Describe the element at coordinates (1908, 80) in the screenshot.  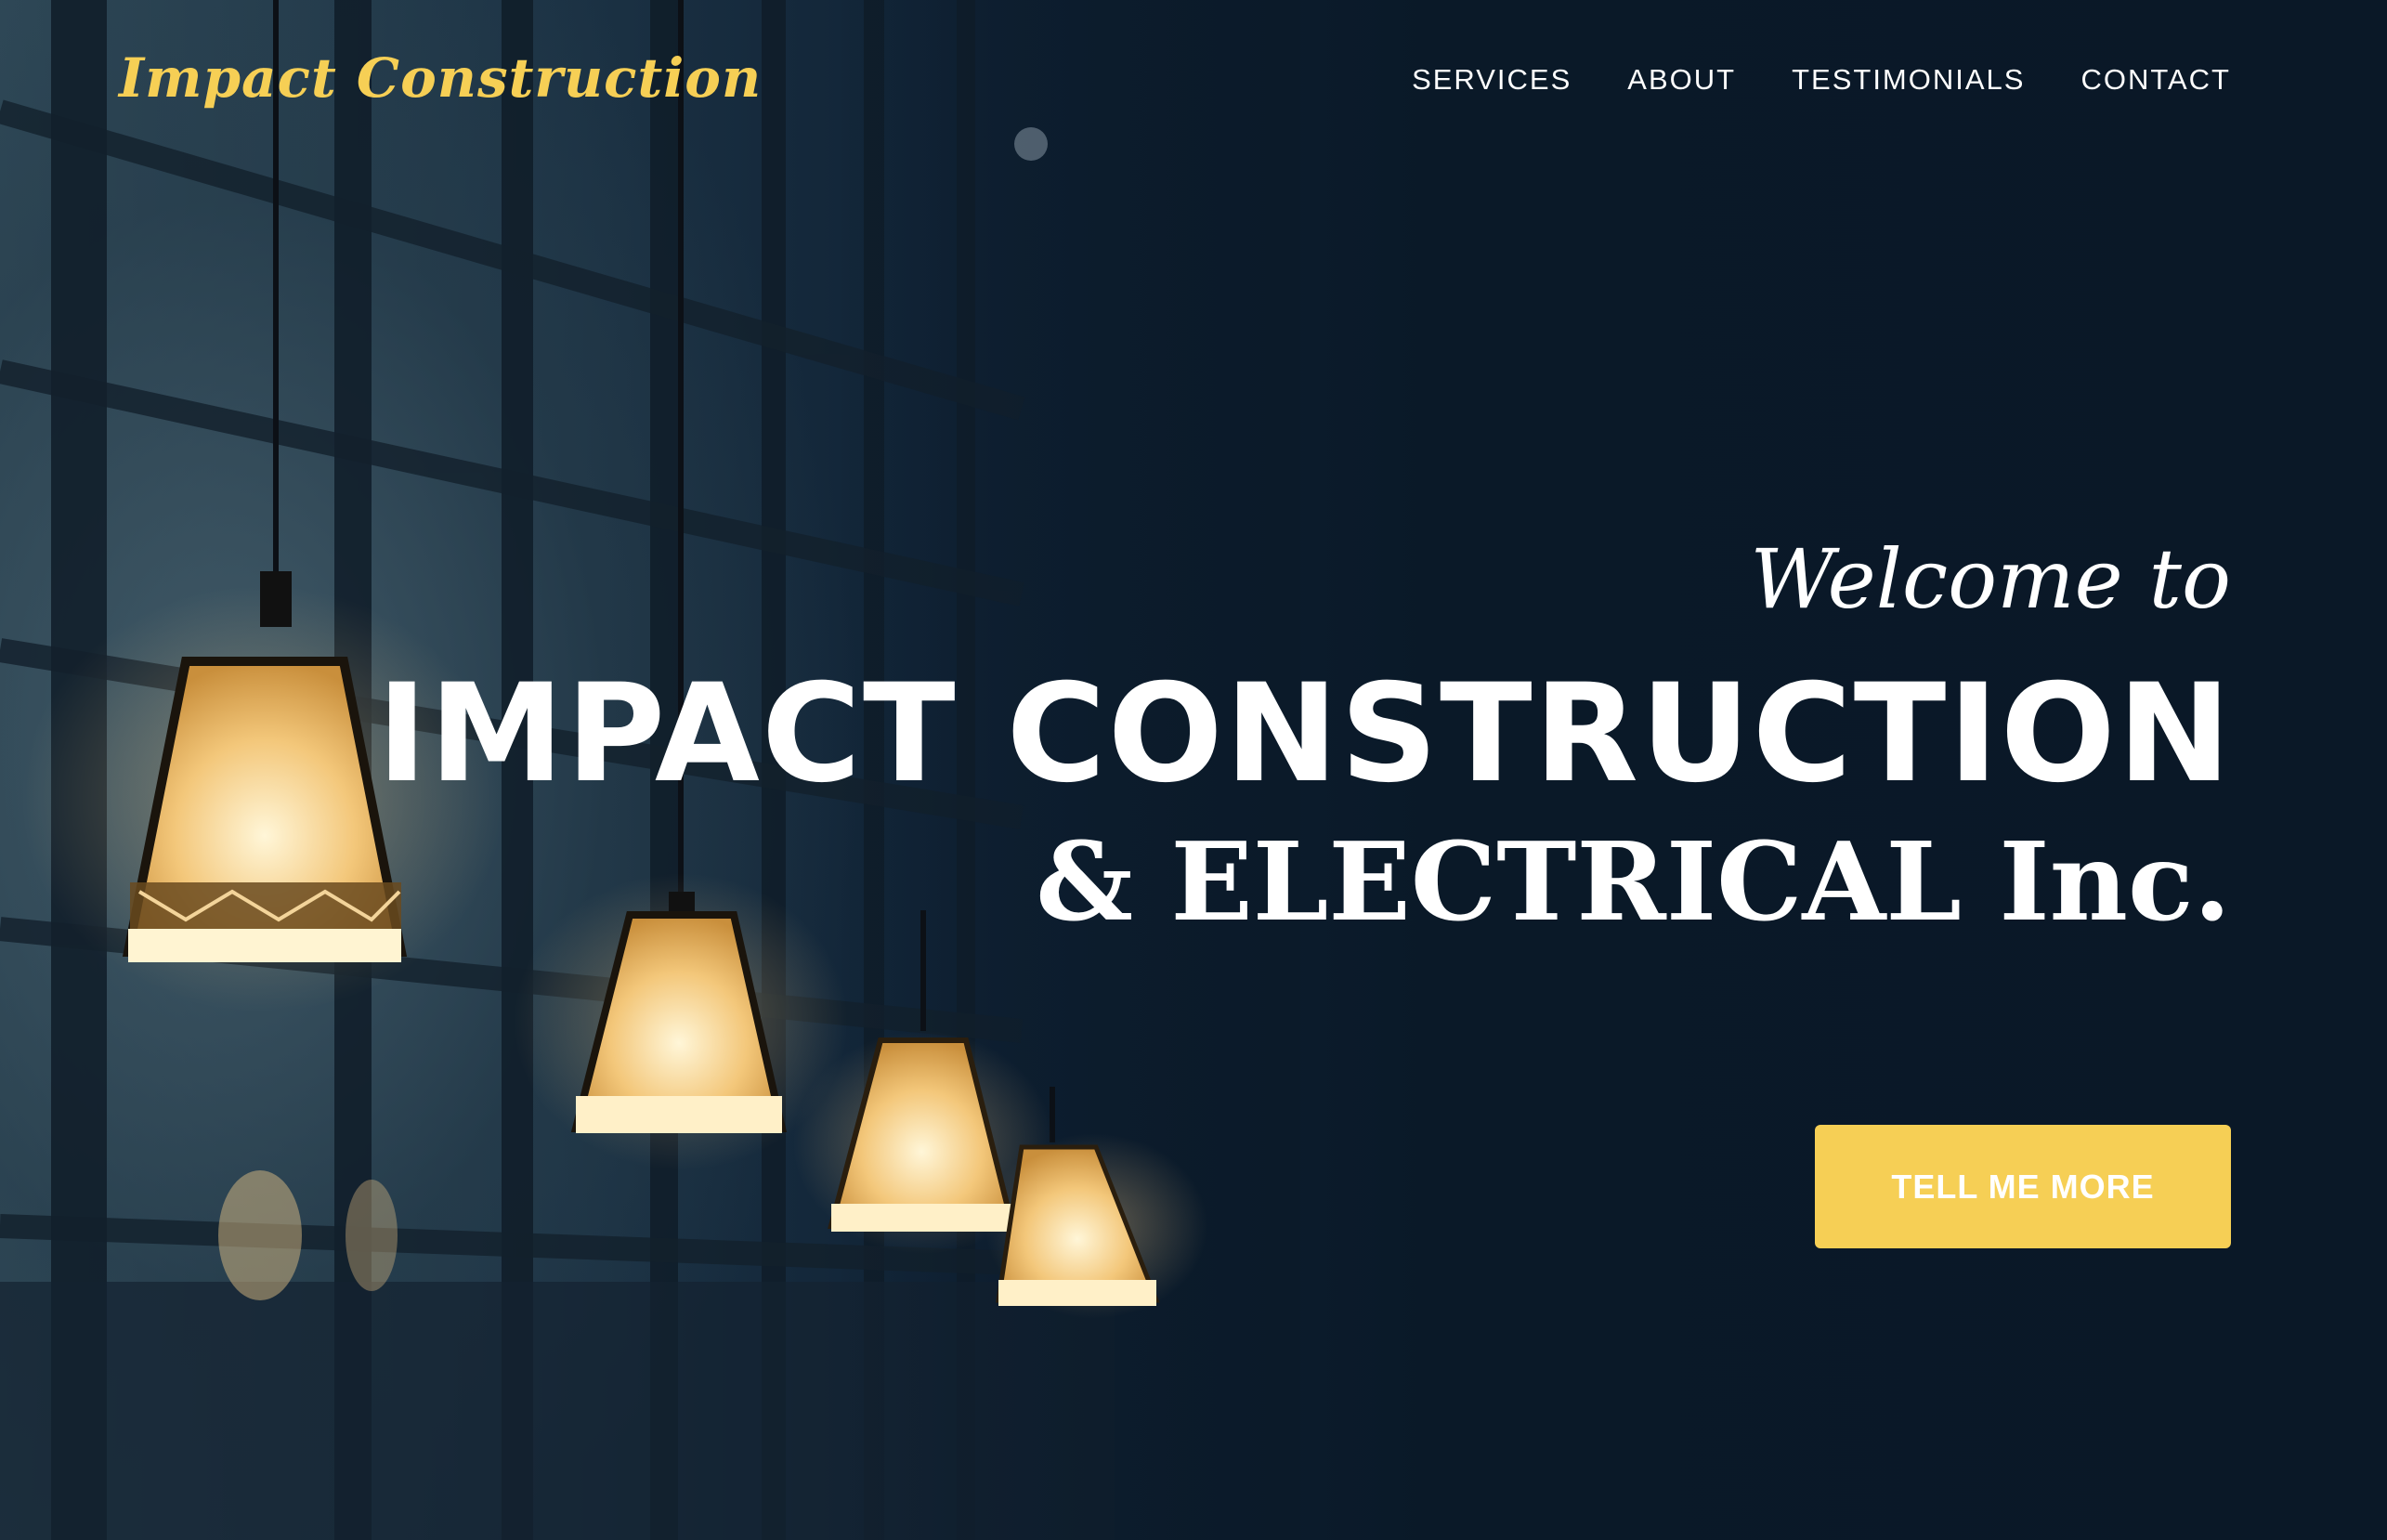
I see `nav-item-testimonials: TESTIMONIALS` at that location.